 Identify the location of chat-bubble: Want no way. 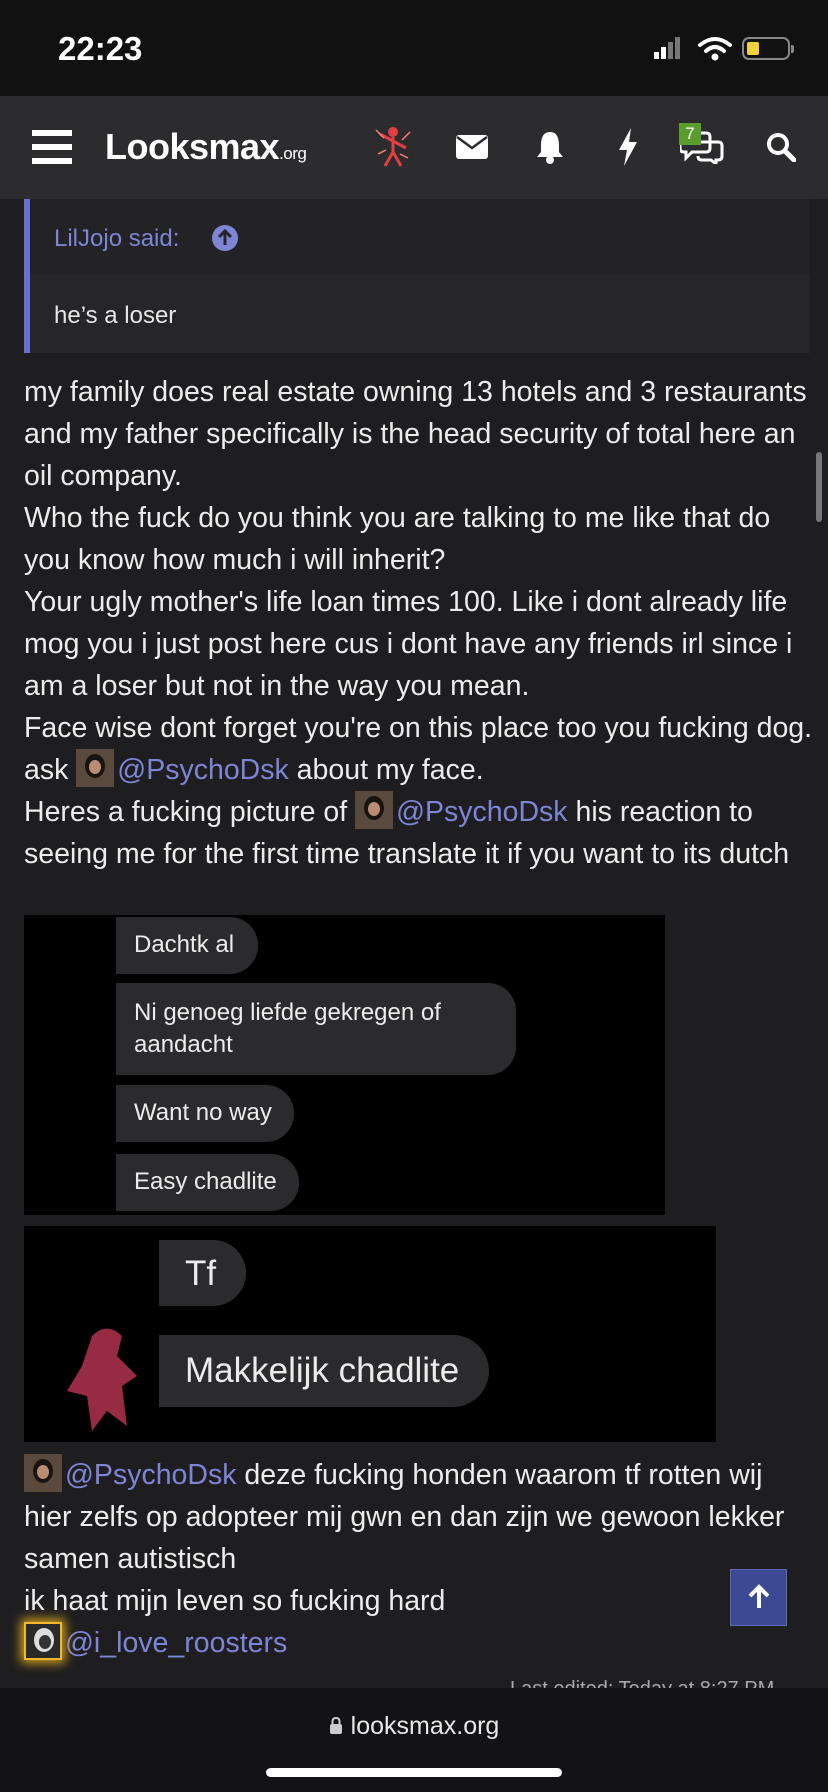
(205, 1113).